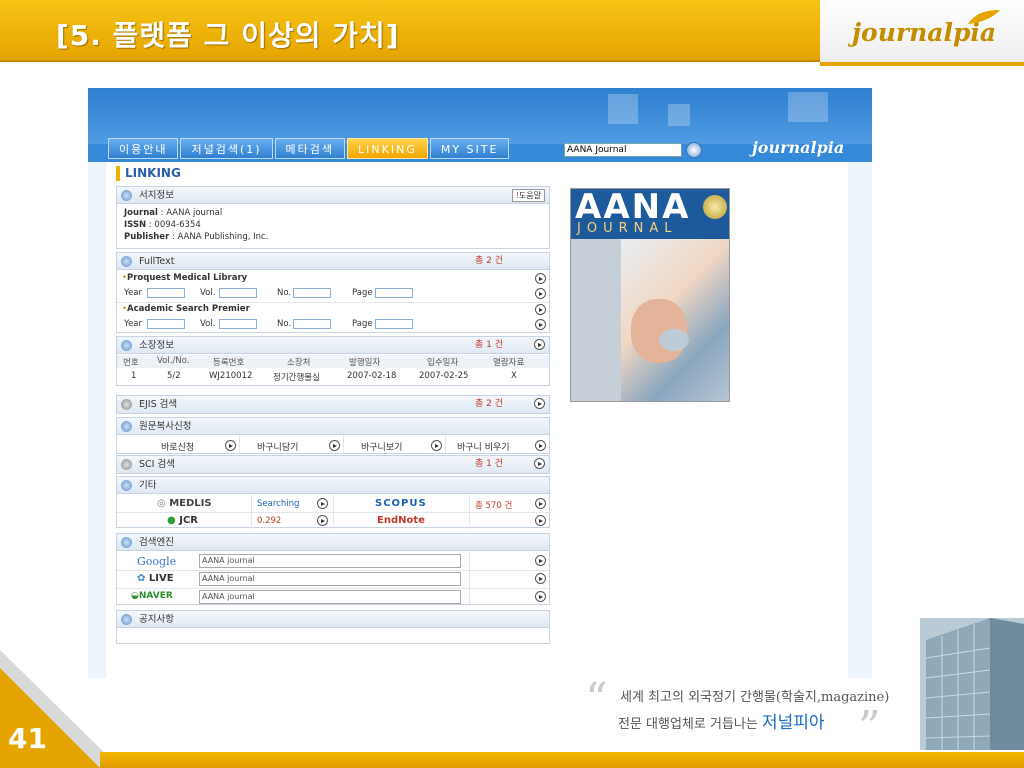 The height and width of the screenshot is (768, 1024). Describe the element at coordinates (296, 378) in the screenshot. I see `holdings-cell-location: 정기간행물실` at that location.